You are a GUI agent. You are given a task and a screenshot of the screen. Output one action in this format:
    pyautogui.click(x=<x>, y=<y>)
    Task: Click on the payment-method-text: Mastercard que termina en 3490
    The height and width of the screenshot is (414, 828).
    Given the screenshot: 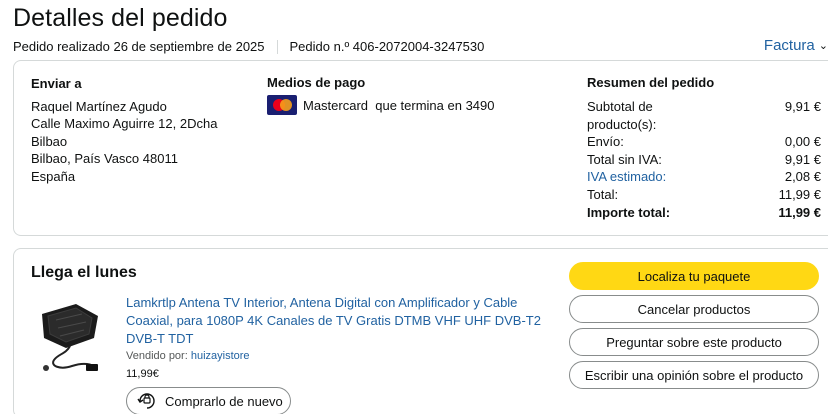 What is the action you would take?
    pyautogui.click(x=399, y=105)
    